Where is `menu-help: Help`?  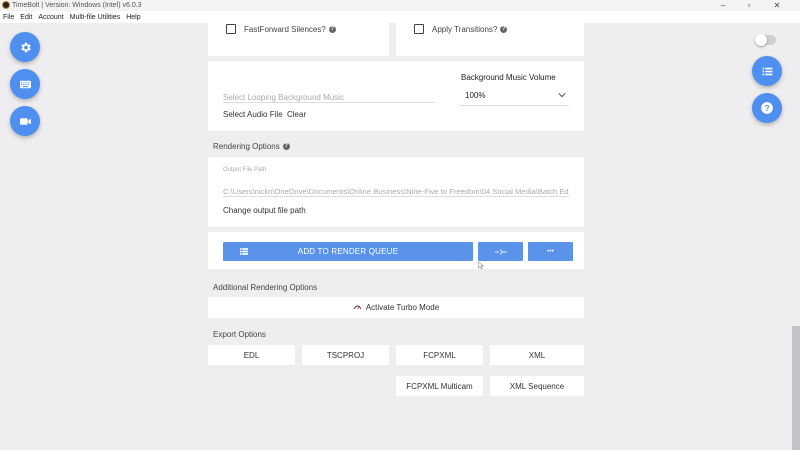
menu-help: Help is located at coordinates (133, 17).